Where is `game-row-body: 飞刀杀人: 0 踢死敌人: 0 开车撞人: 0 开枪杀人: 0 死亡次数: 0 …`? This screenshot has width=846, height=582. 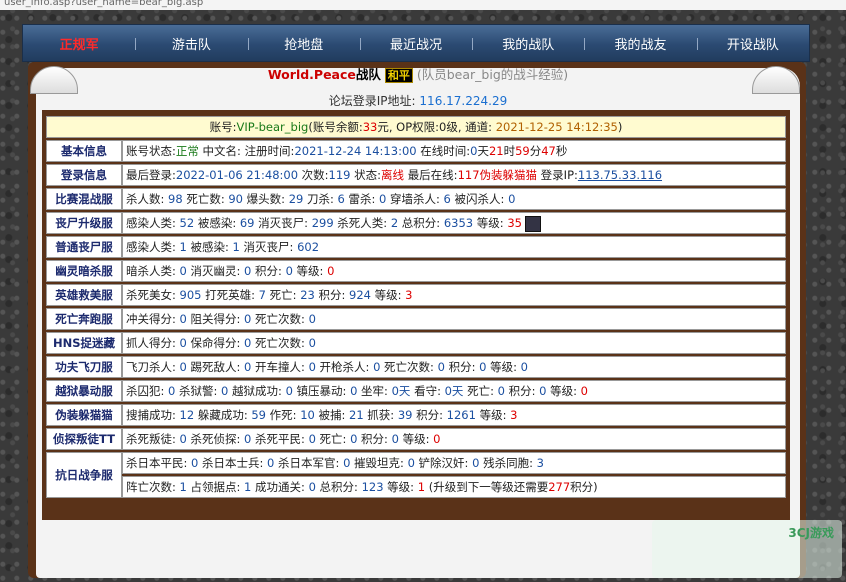 game-row-body: 飞刀杀人: 0 踢死敌人: 0 开车撞人: 0 开枪杀人: 0 死亡次数: 0 … is located at coordinates (454, 367).